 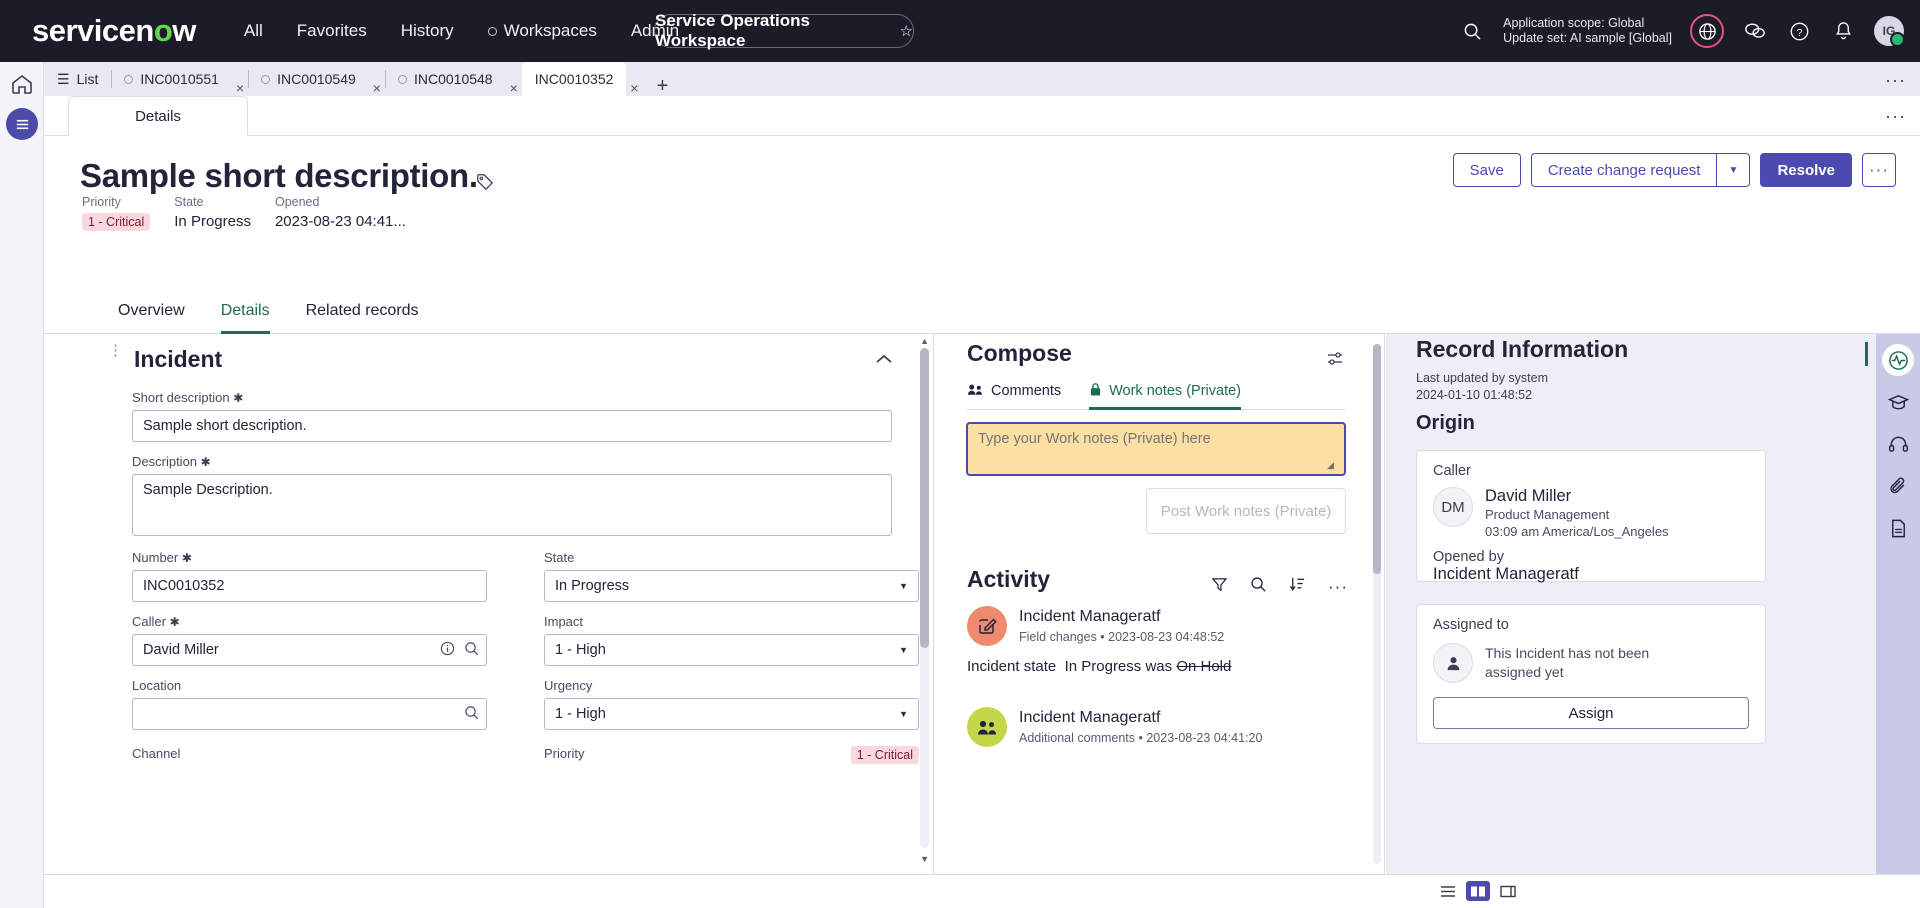 What do you see at coordinates (512, 505) in the screenshot?
I see `description-textarea: Sample Description.` at bounding box center [512, 505].